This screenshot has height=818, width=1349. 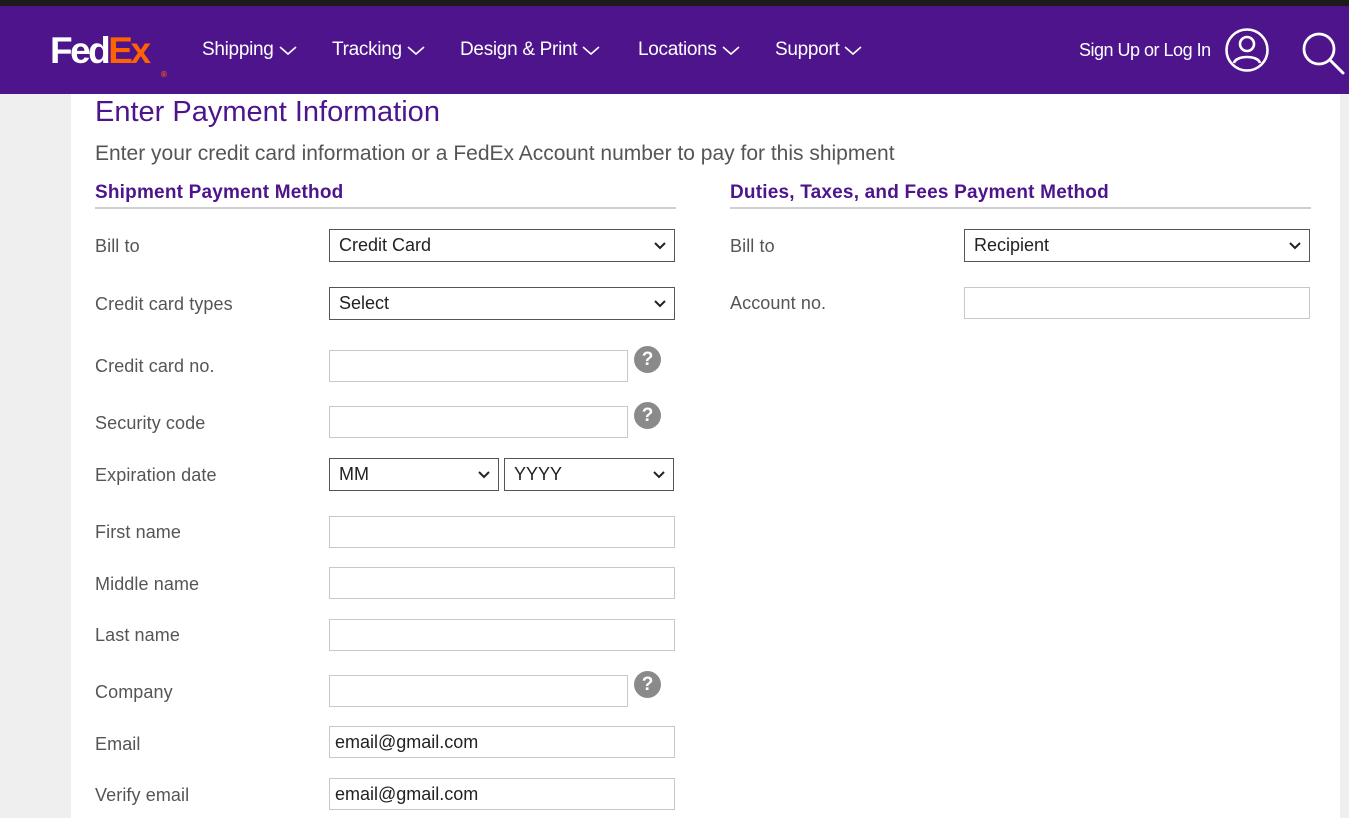 What do you see at coordinates (589, 474) in the screenshot?
I see `expiration-year-select: YYYY` at bounding box center [589, 474].